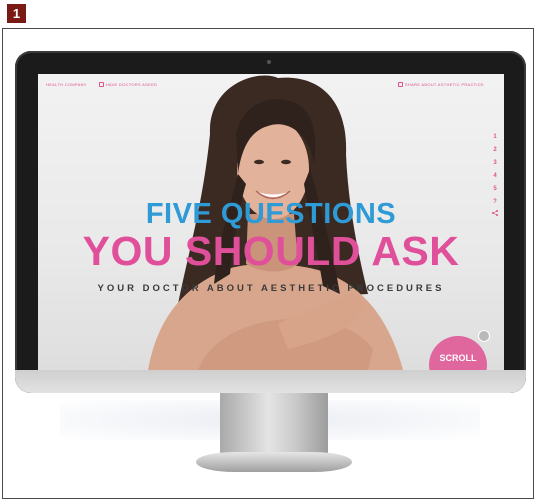 Image resolution: width=536 pixels, height=503 pixels. I want to click on subheadline: YOUR DOCTOR ABOUT AESTHETIC PROCEDURES, so click(271, 288).